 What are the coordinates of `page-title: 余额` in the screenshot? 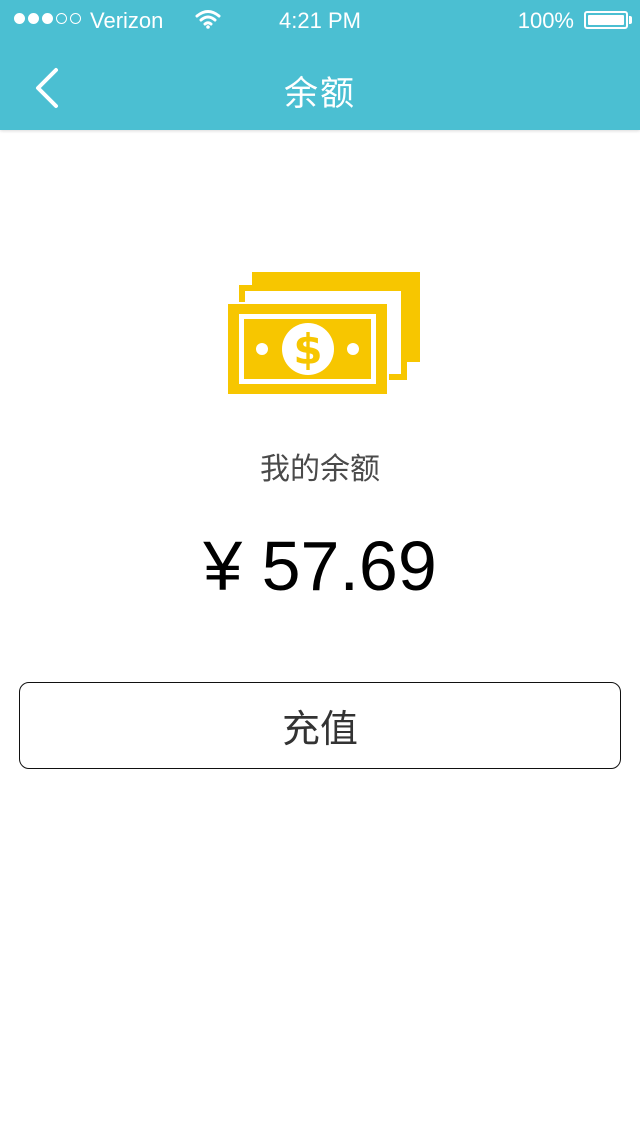 It's located at (320, 94).